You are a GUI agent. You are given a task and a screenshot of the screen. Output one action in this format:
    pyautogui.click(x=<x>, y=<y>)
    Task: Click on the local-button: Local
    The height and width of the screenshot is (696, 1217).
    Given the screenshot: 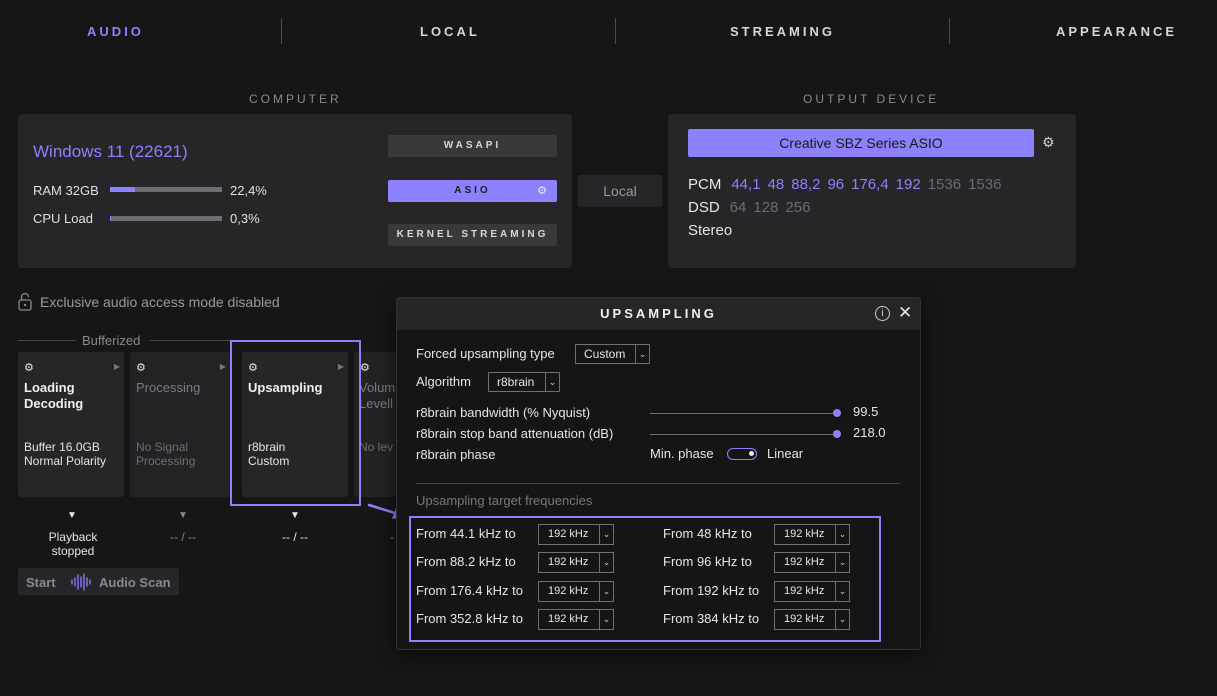 What is the action you would take?
    pyautogui.click(x=620, y=191)
    